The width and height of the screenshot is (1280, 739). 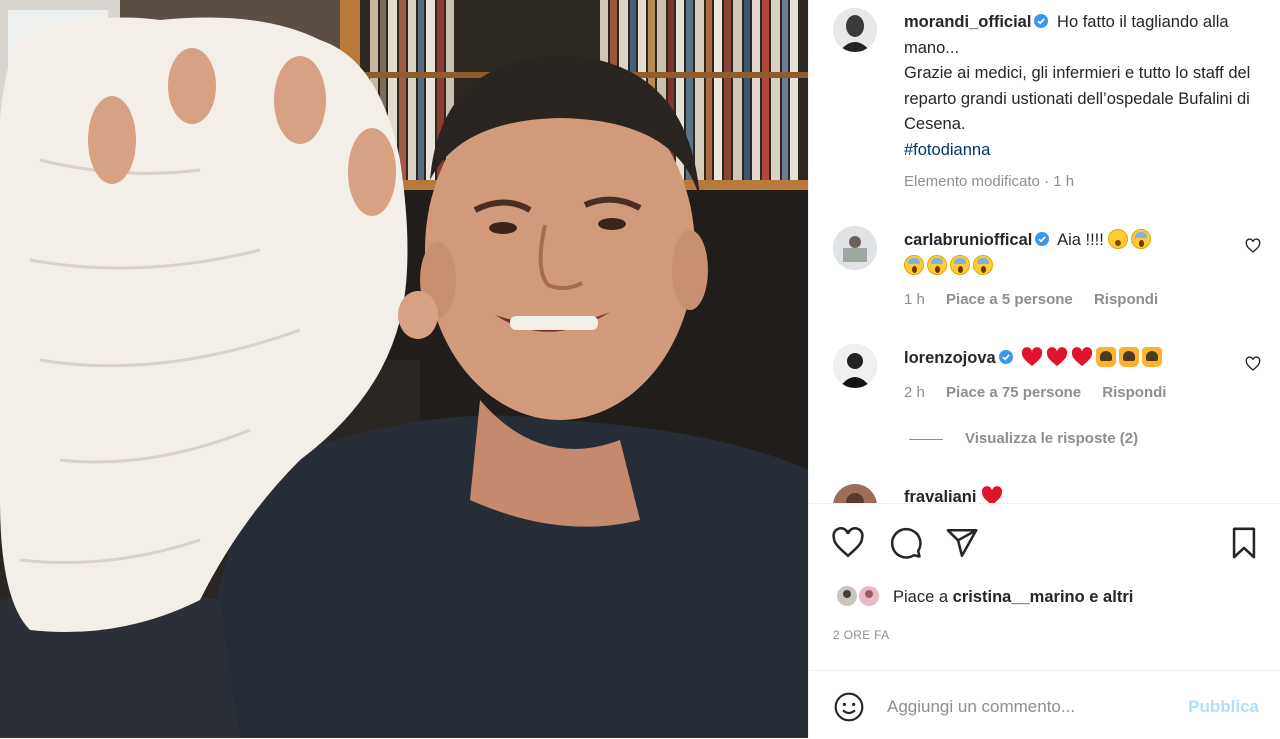 I want to click on post-edited-meta: Elemento modificato · 1 h, so click(x=989, y=181).